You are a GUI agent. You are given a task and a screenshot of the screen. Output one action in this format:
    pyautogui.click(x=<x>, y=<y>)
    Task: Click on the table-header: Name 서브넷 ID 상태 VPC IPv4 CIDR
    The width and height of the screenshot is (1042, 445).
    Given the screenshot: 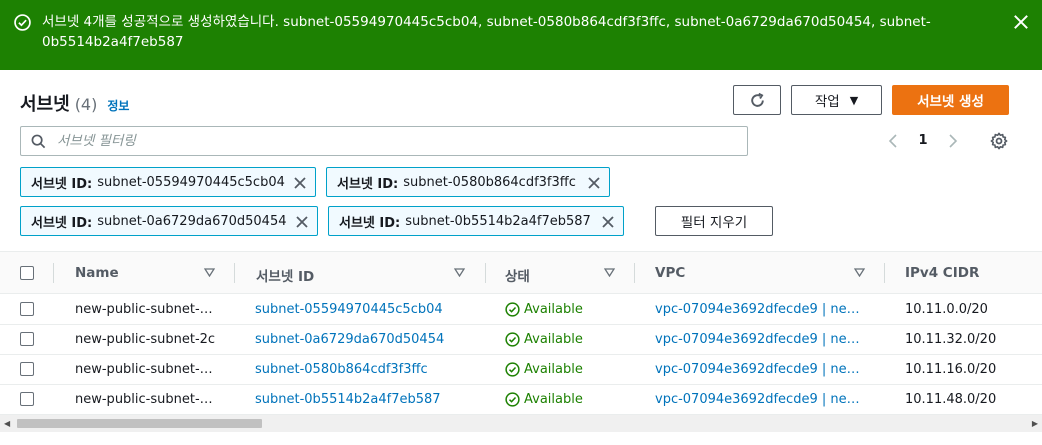 What is the action you would take?
    pyautogui.click(x=521, y=272)
    